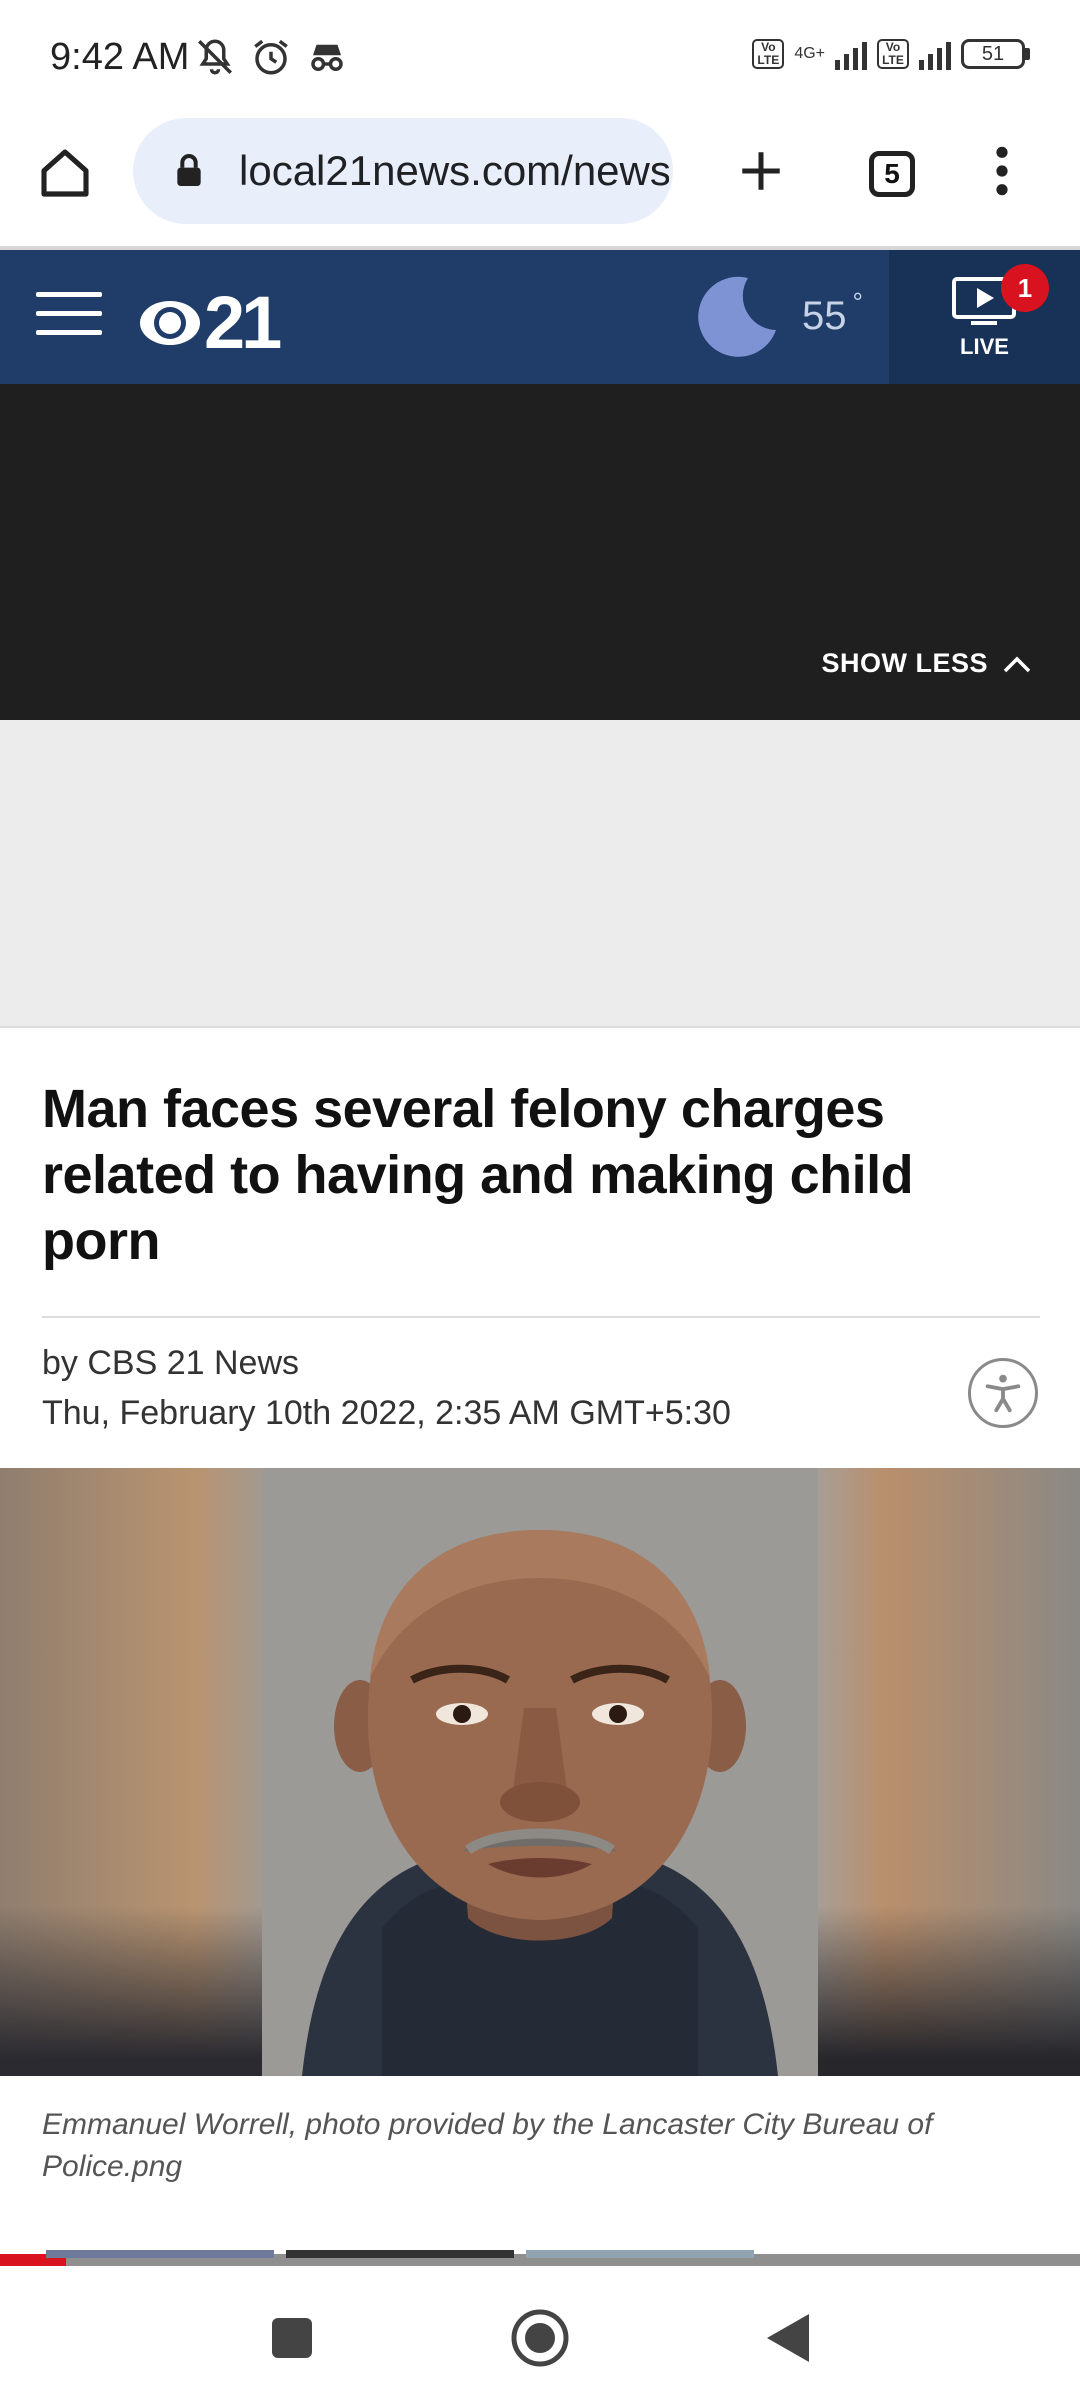 This screenshot has width=1080, height=2400. I want to click on headline-divider, so click(541, 1317).